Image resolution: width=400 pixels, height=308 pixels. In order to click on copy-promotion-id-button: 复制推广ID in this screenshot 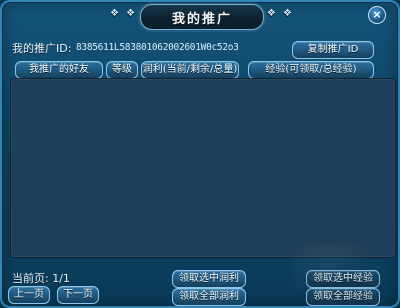, I will do `click(333, 50)`.